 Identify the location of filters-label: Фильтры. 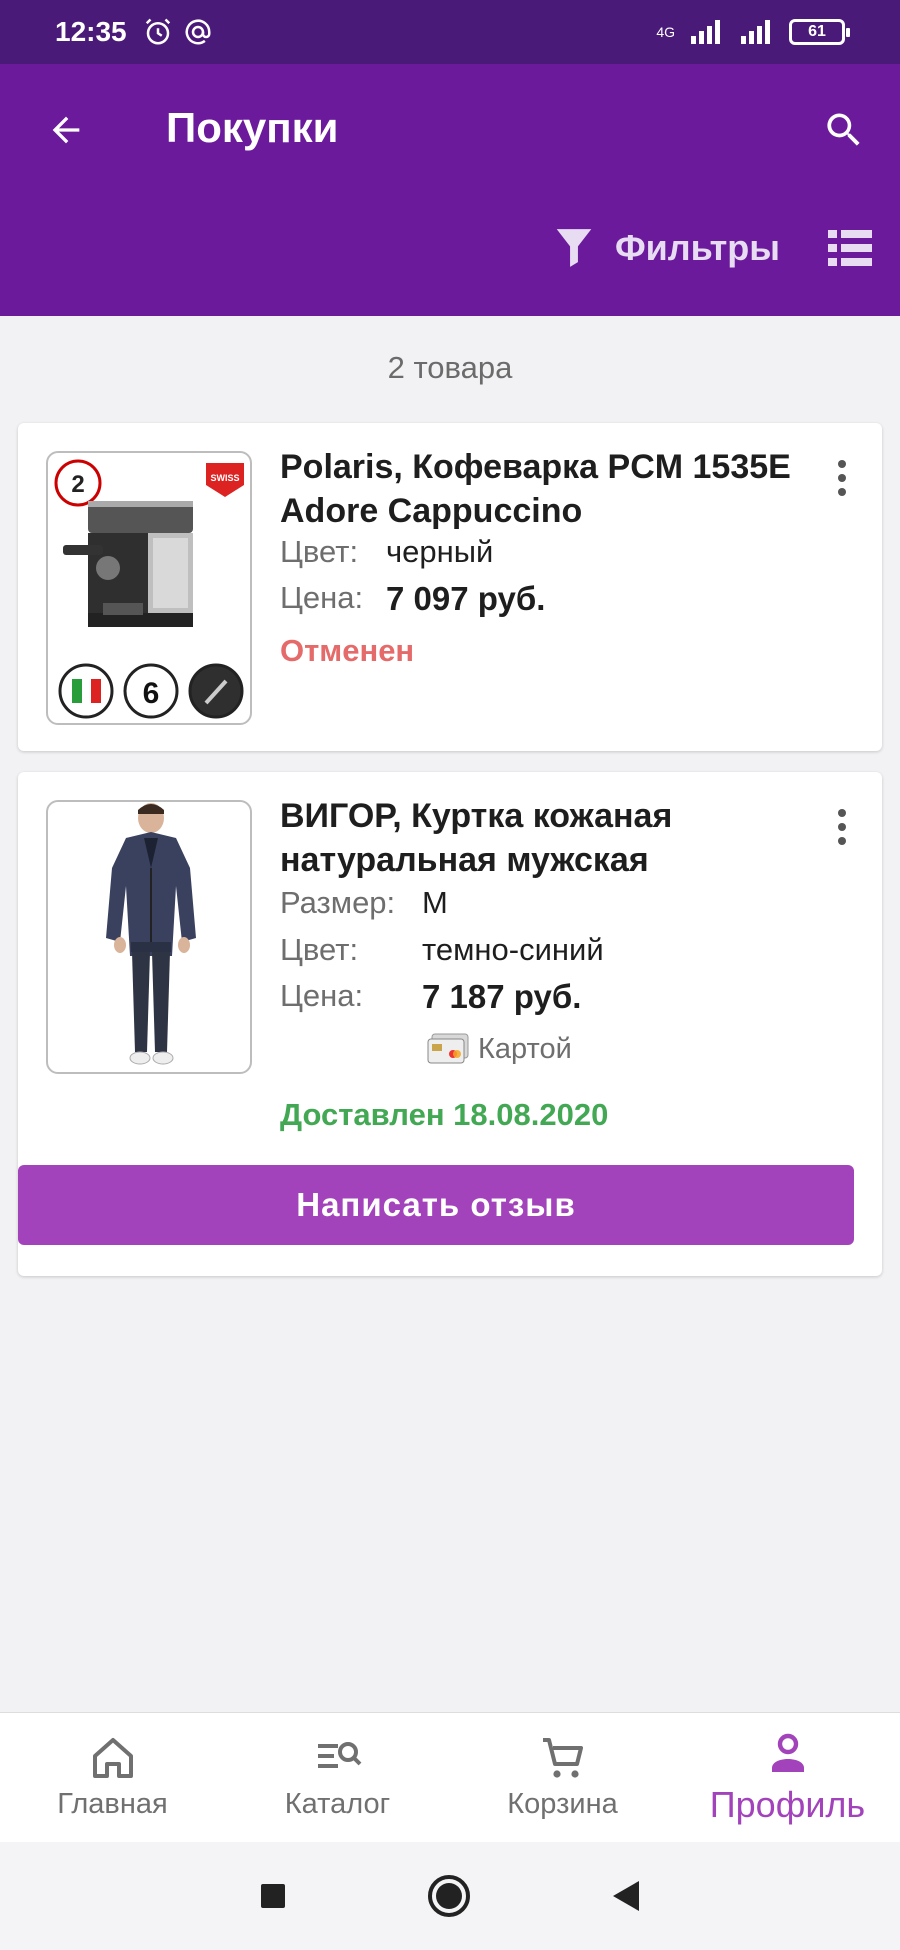
(697, 247).